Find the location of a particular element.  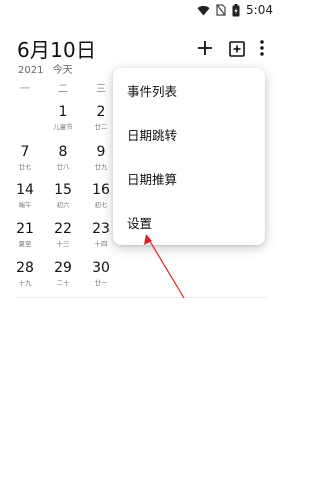

lunar-label: 初六 is located at coordinates (63, 205).